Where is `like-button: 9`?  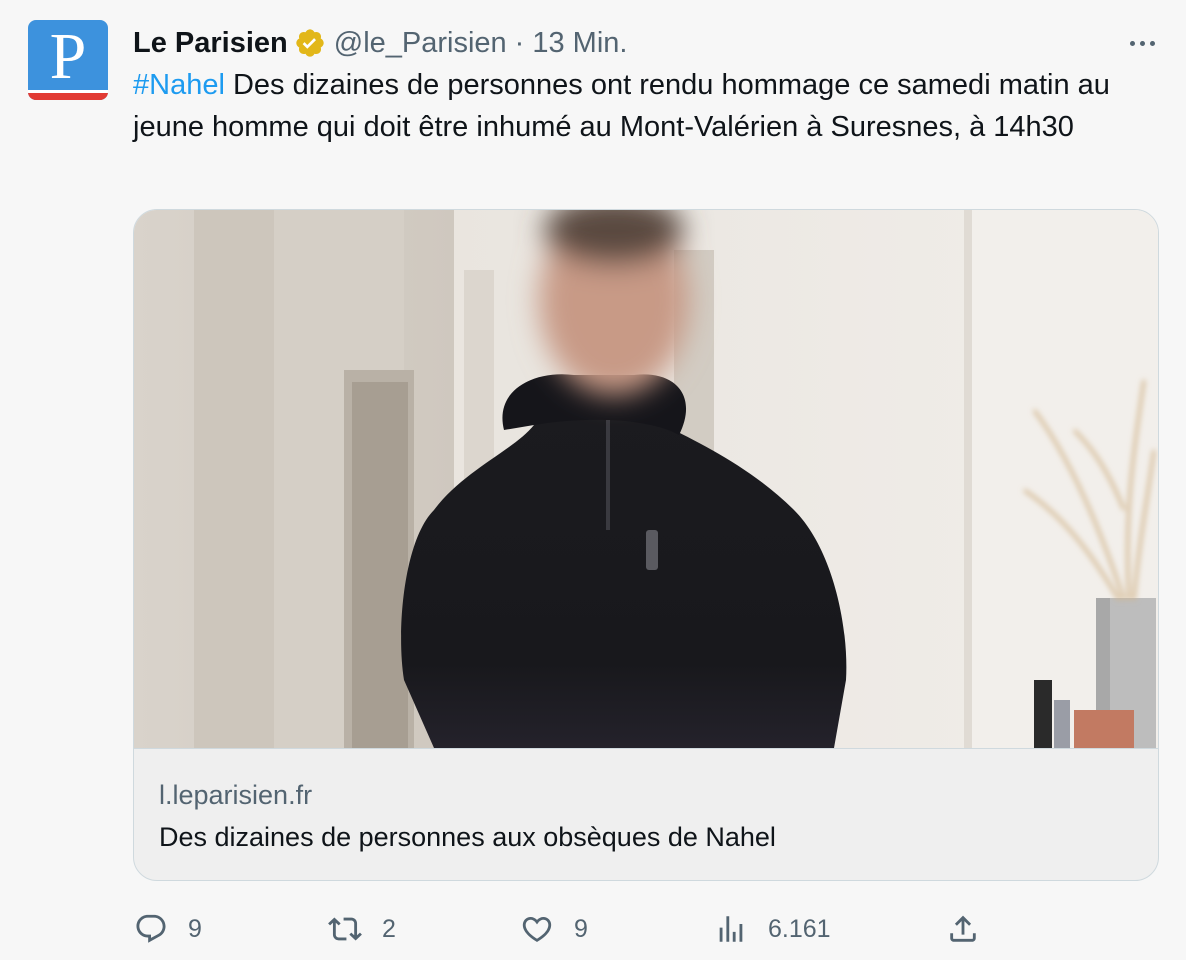 like-button: 9 is located at coordinates (554, 929).